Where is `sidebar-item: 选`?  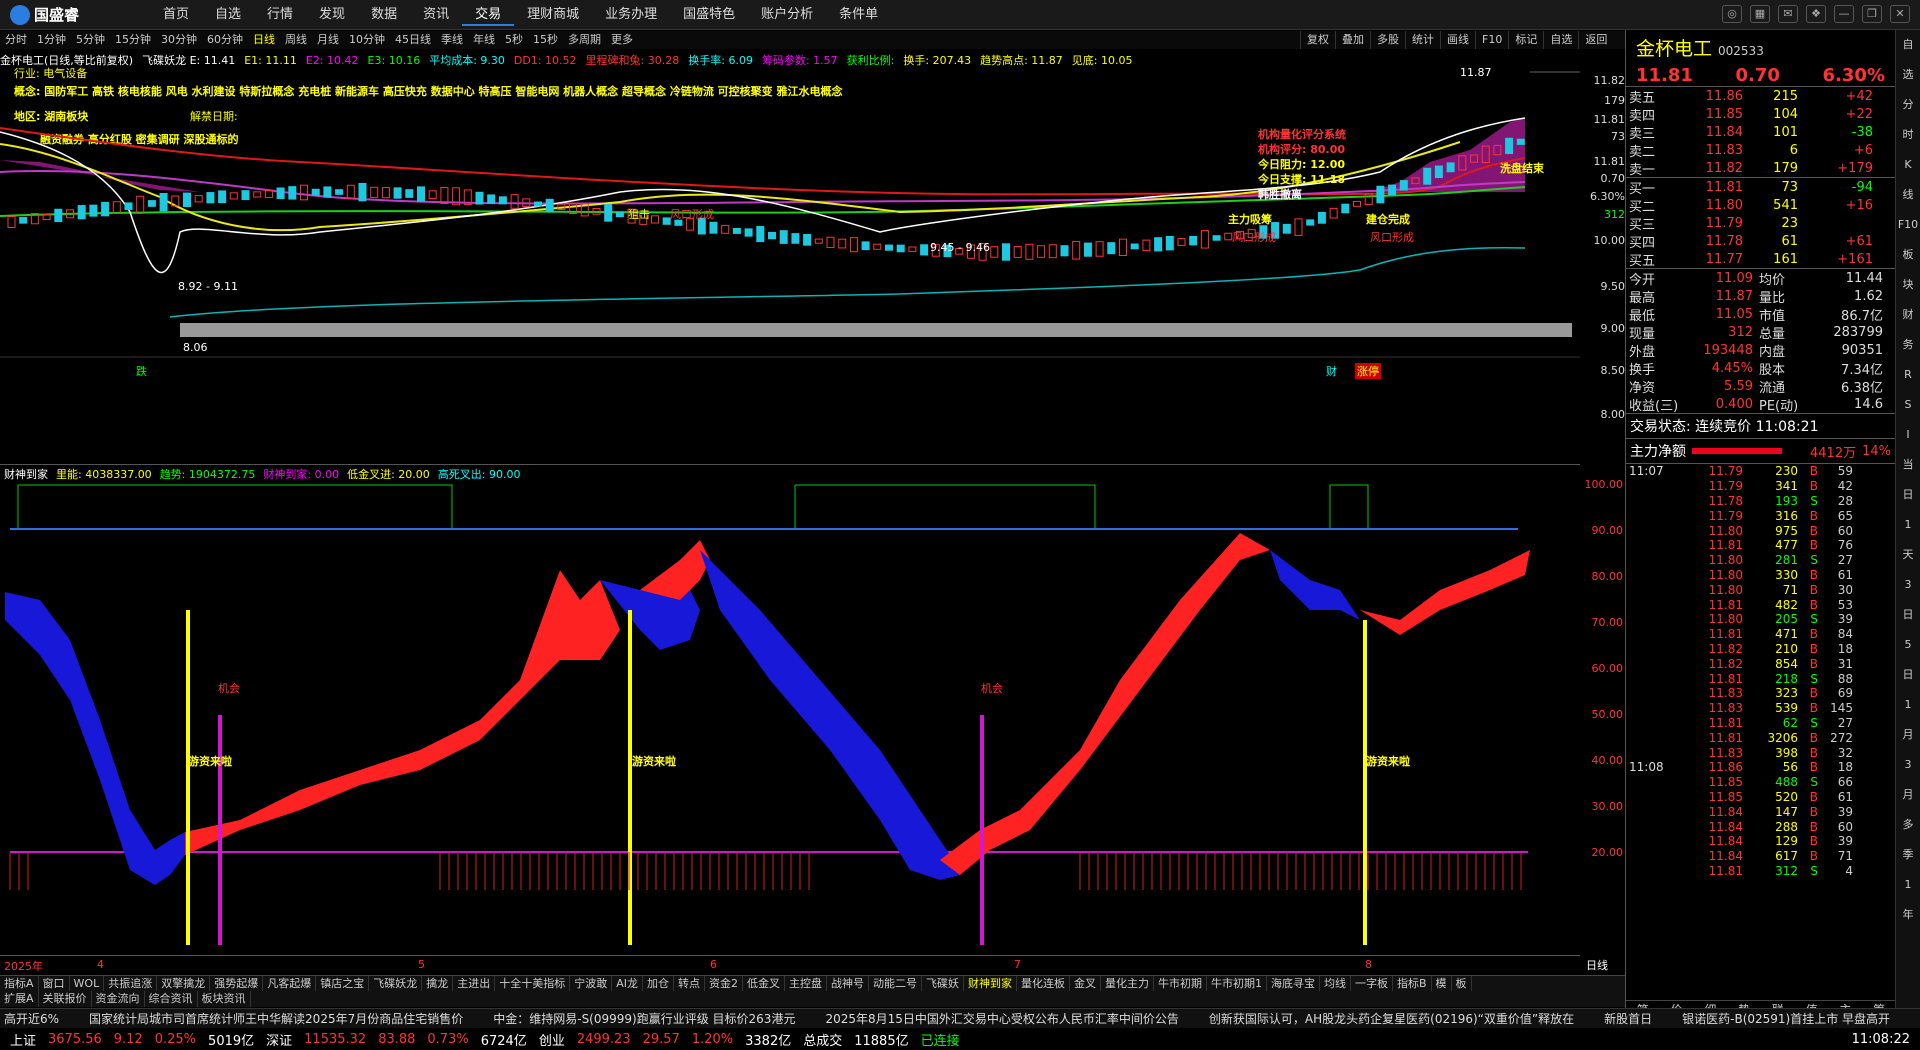 sidebar-item: 选 is located at coordinates (1908, 75).